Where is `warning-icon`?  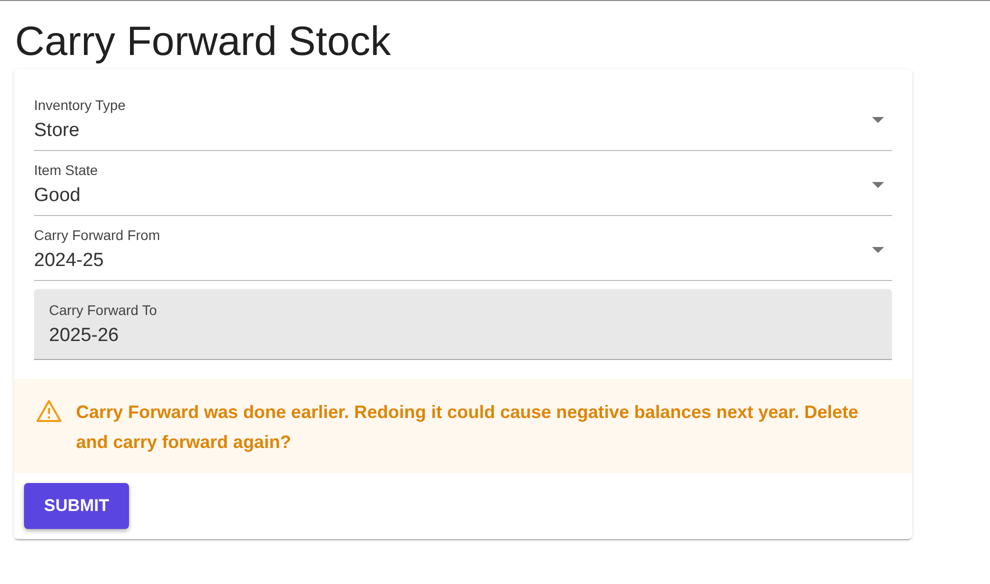
warning-icon is located at coordinates (49, 411).